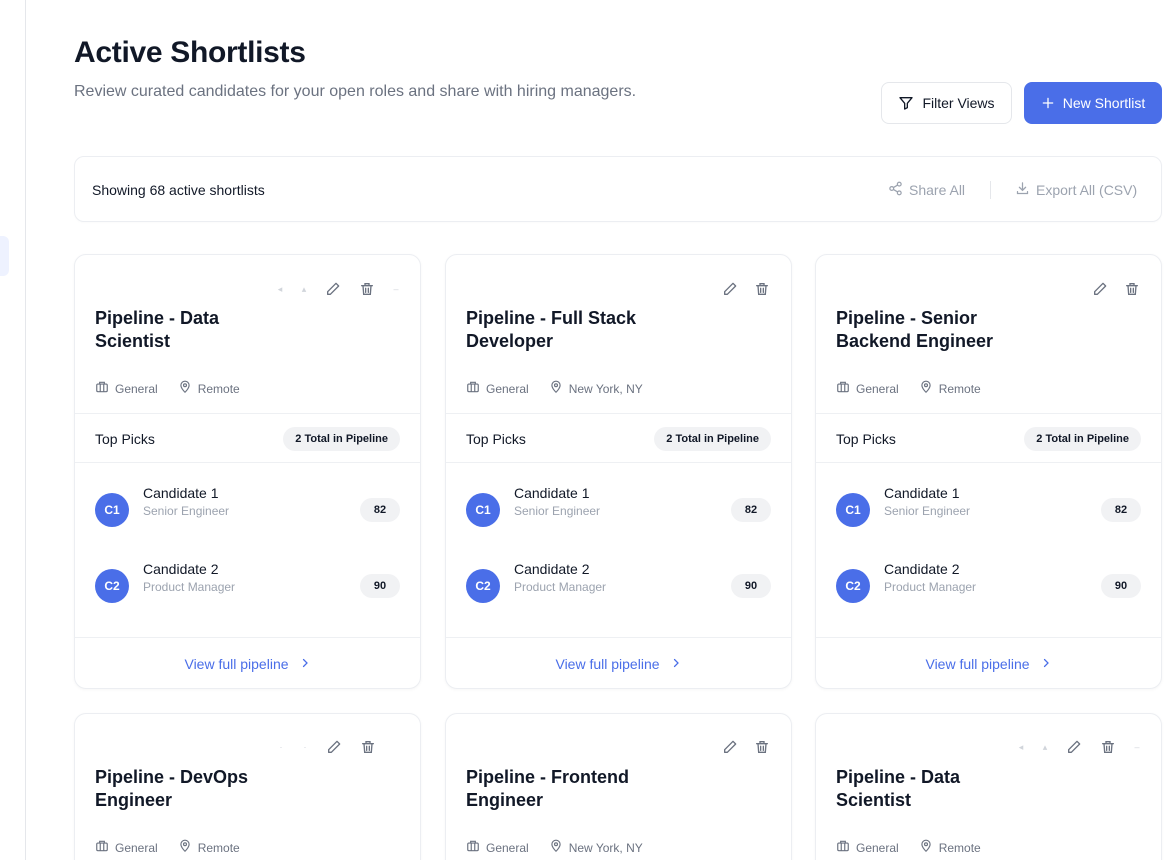  I want to click on share-icon, so click(895, 190).